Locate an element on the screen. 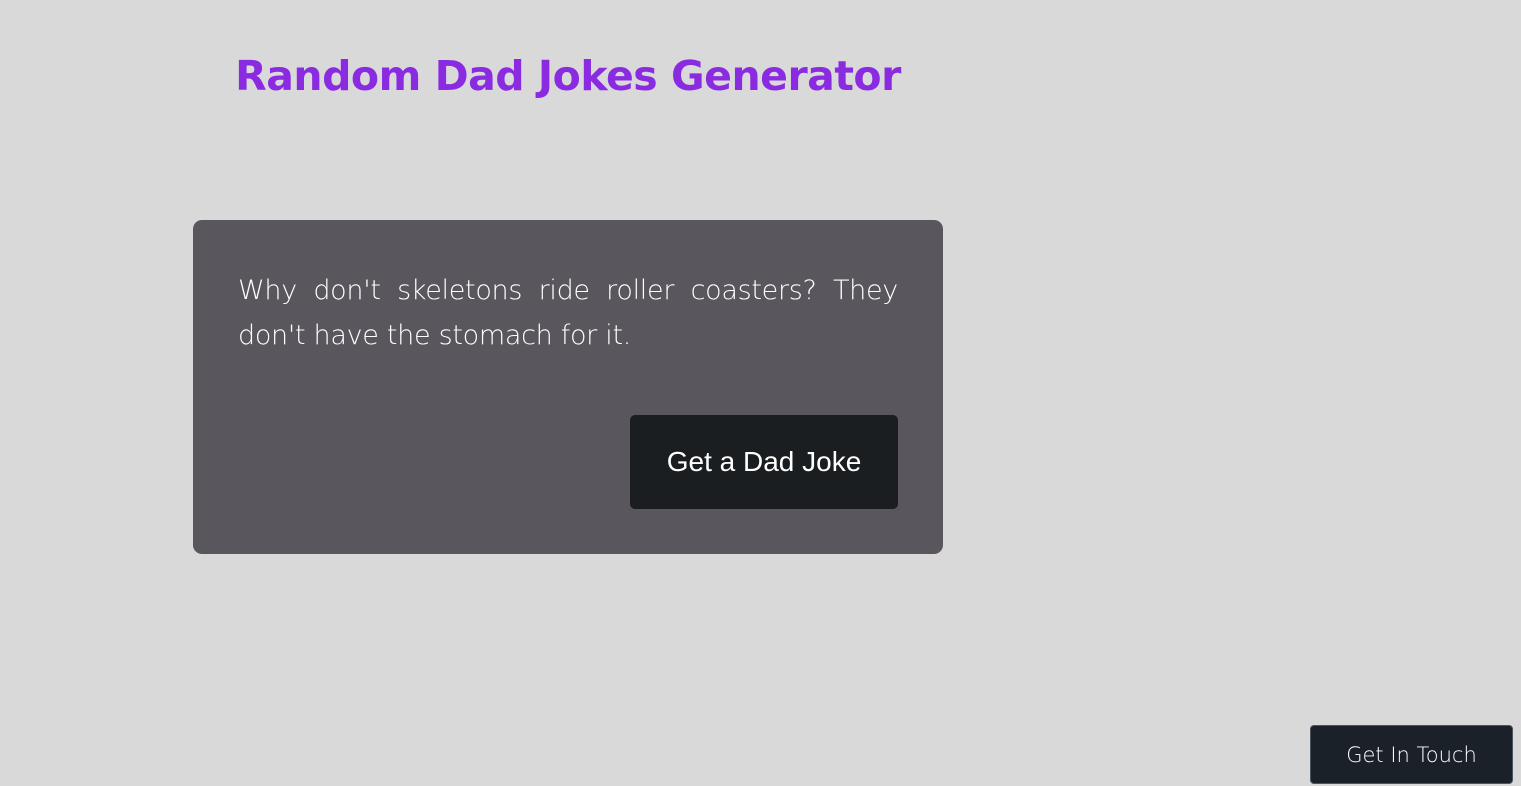 This screenshot has width=1521, height=786. get-dad-joke-button: Get a Dad Joke is located at coordinates (764, 462).